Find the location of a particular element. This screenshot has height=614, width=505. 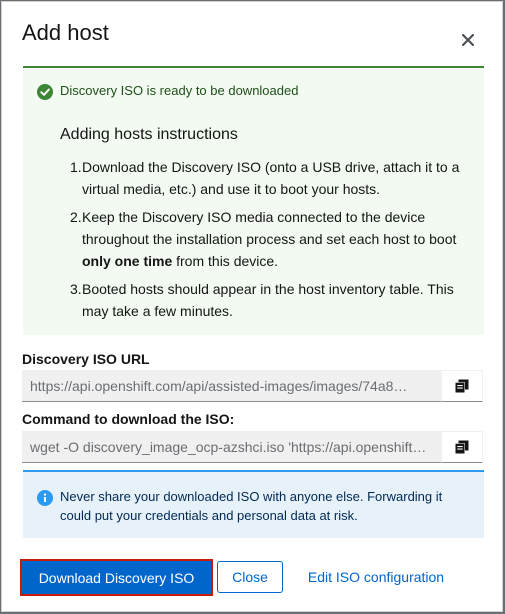

info-circle-icon is located at coordinates (45, 498).